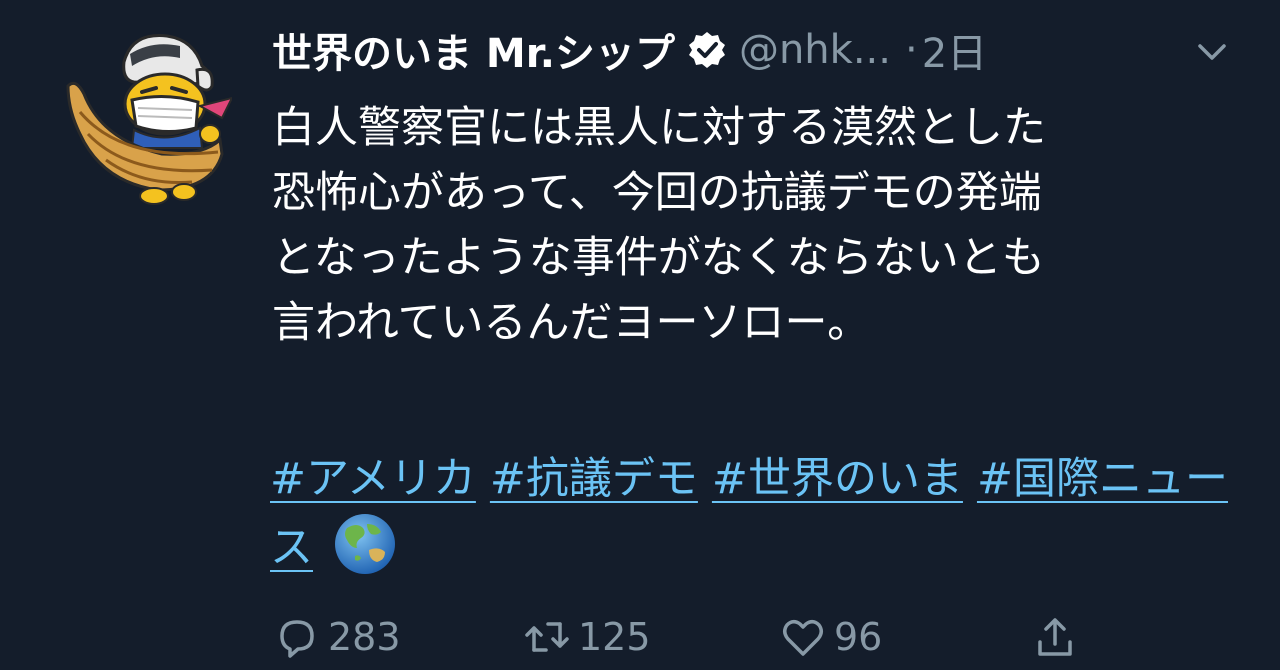  I want to click on reply-count: 283, so click(364, 637).